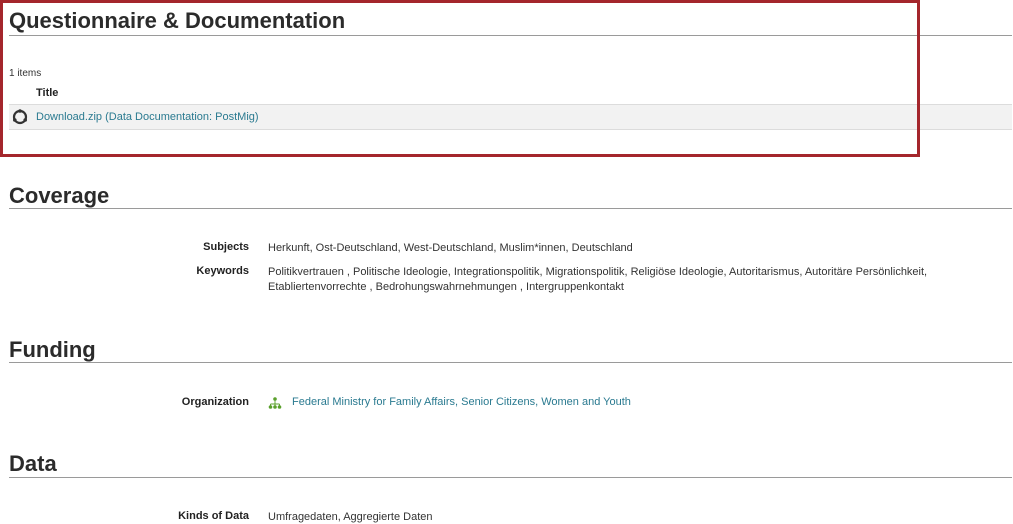 The width and height of the screenshot is (1013, 524). I want to click on coverage-divider, so click(510, 208).